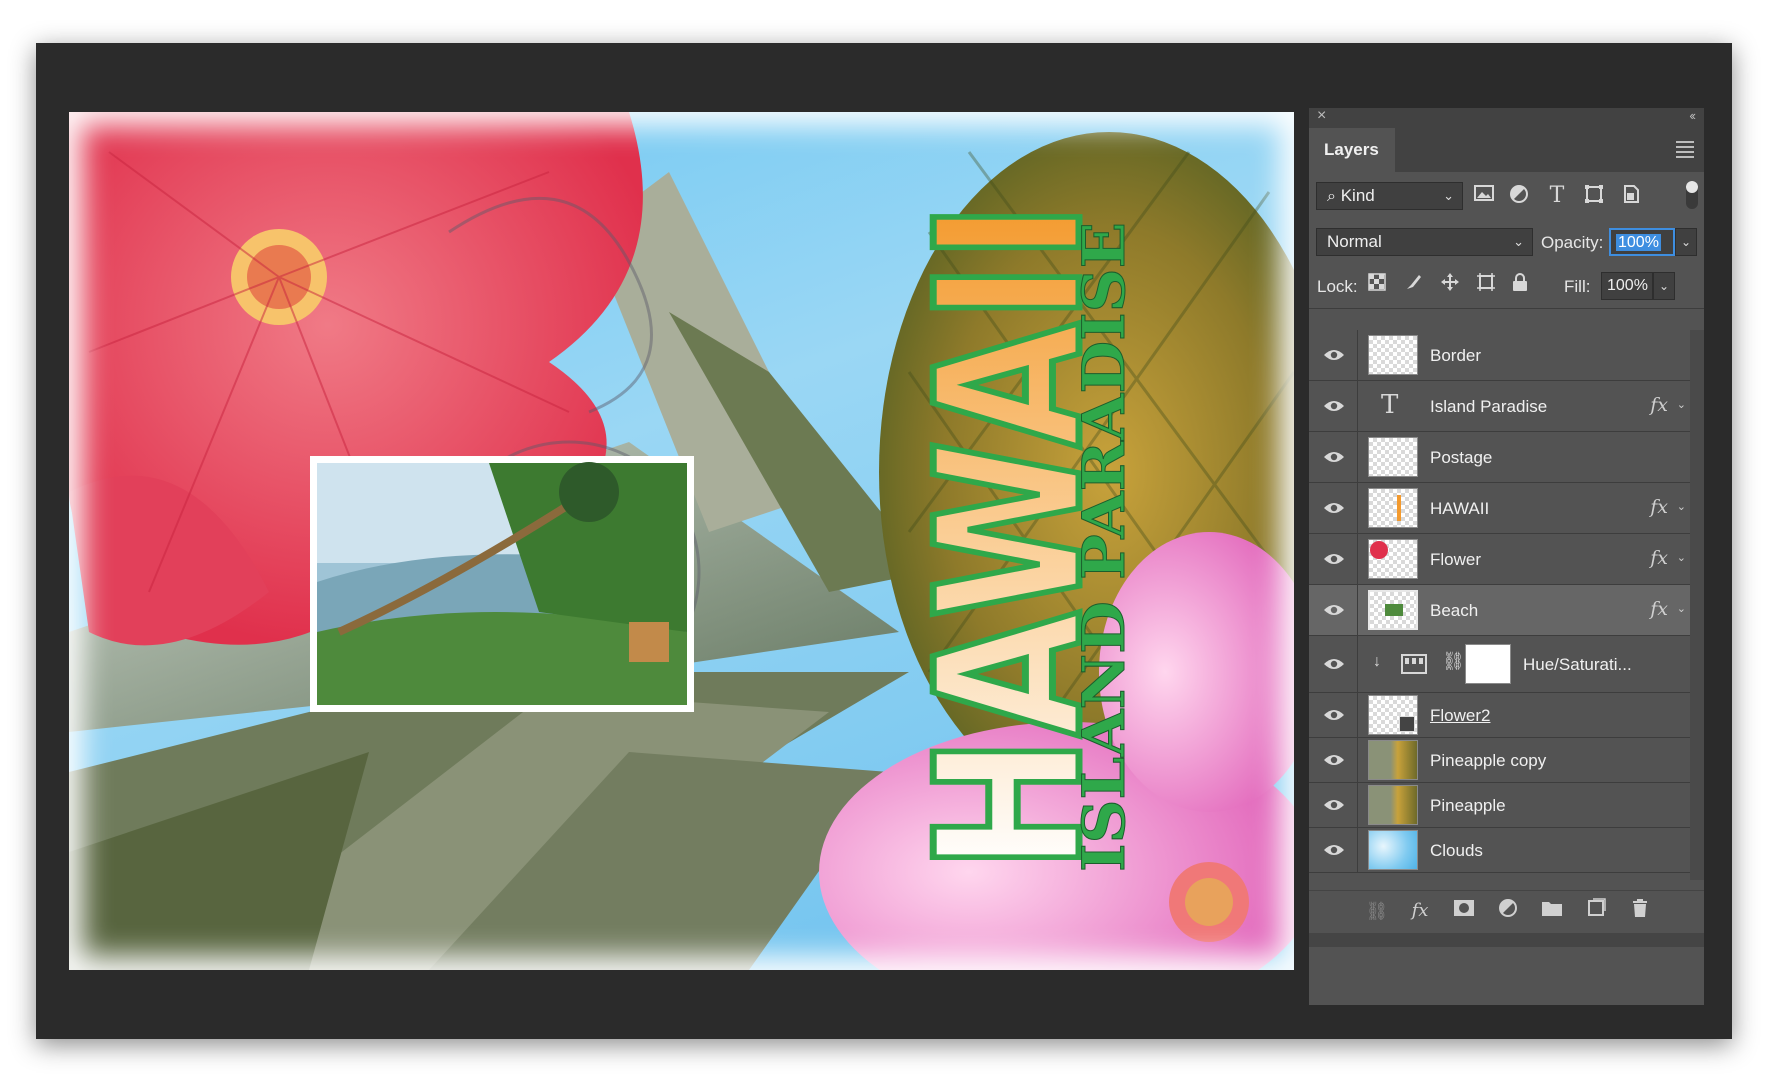  Describe the element at coordinates (1499, 355) in the screenshot. I see `layer-row-border: Border` at that location.